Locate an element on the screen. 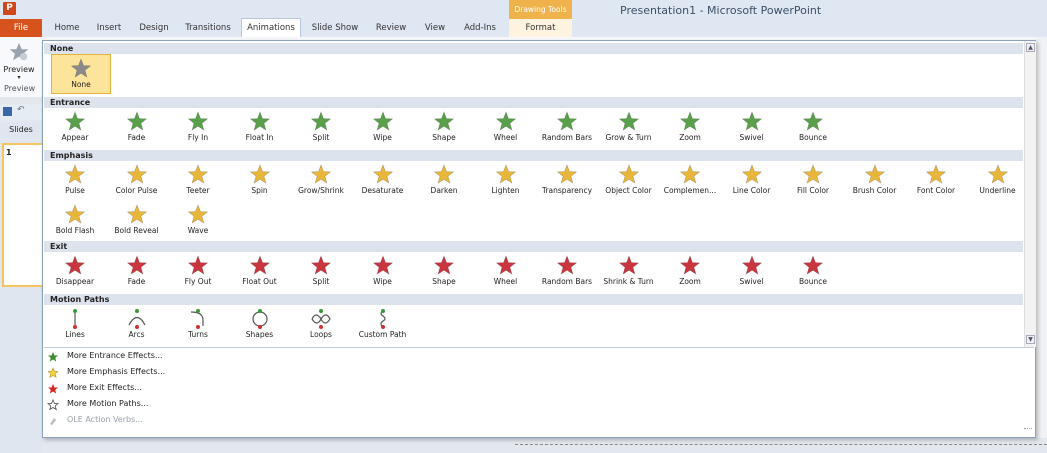 This screenshot has width=1047, height=453. exit-effect-shape: Shape is located at coordinates (444, 272).